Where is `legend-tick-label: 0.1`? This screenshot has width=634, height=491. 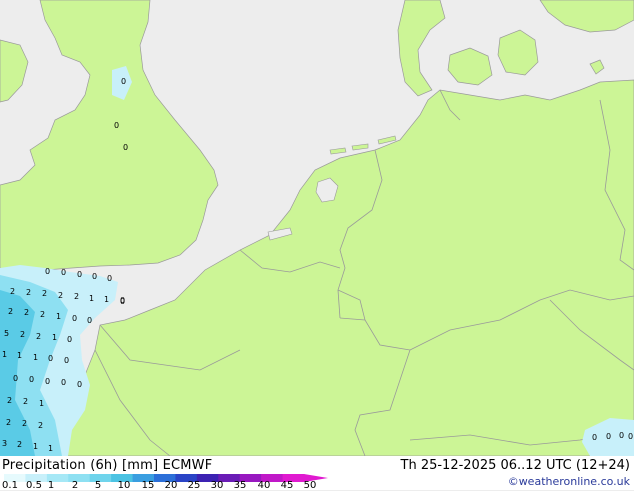 legend-tick-label: 0.1 is located at coordinates (10, 485).